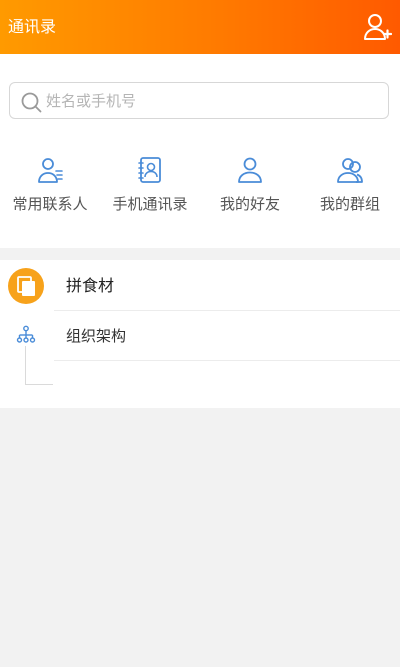 The image size is (400, 667). I want to click on frequent-contacts-icon, so click(50, 170).